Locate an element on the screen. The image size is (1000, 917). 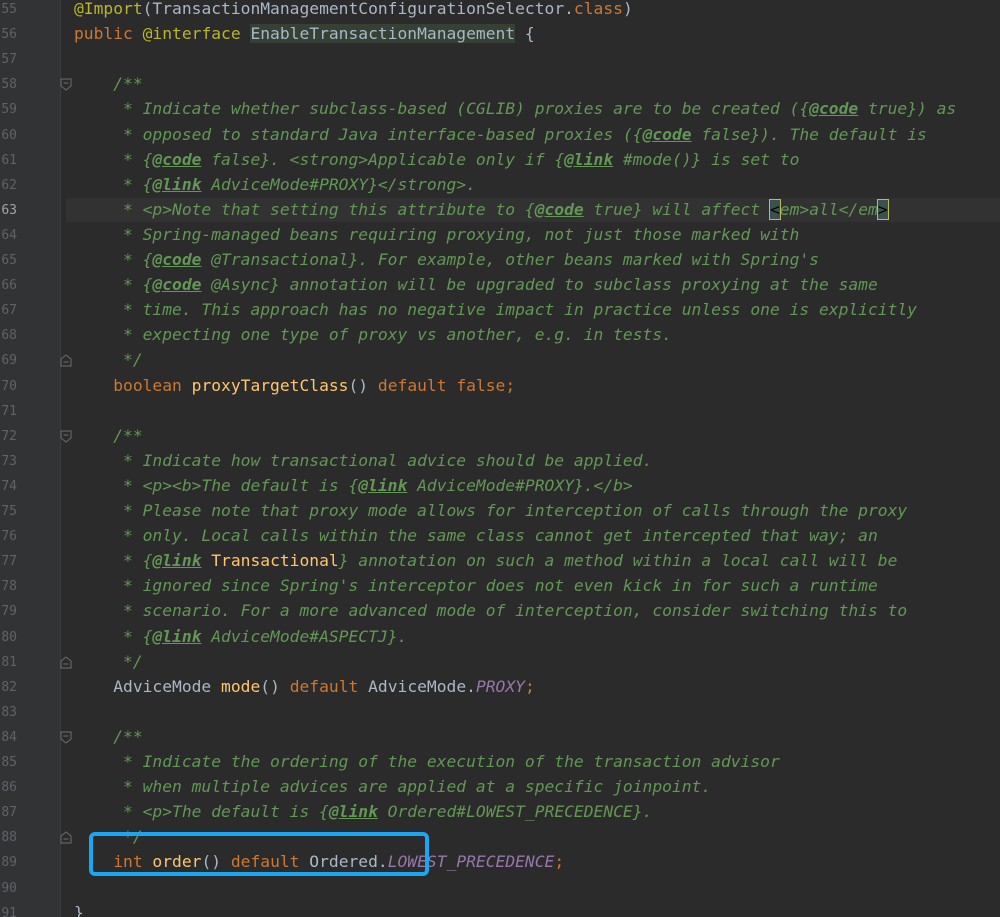
gutter-divider is located at coordinates (60, 458).